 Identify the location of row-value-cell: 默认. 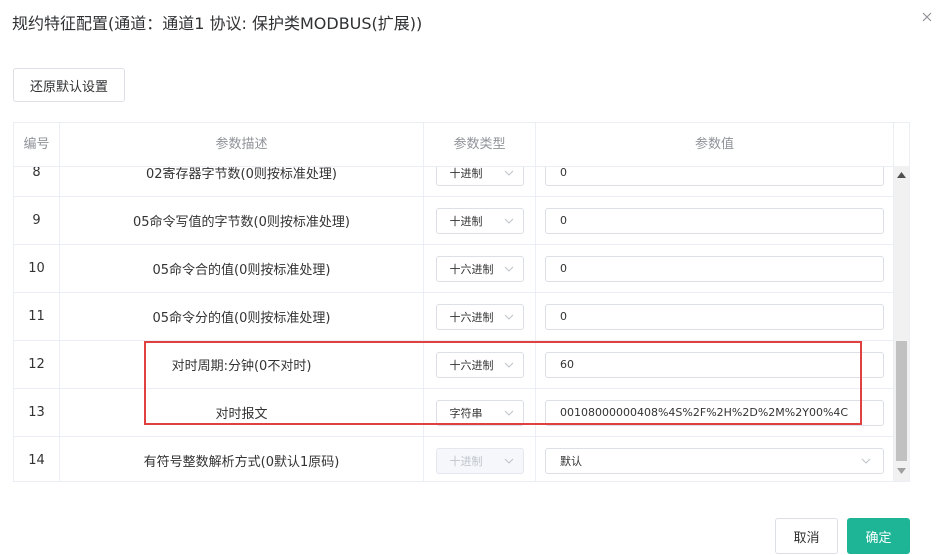
(715, 459).